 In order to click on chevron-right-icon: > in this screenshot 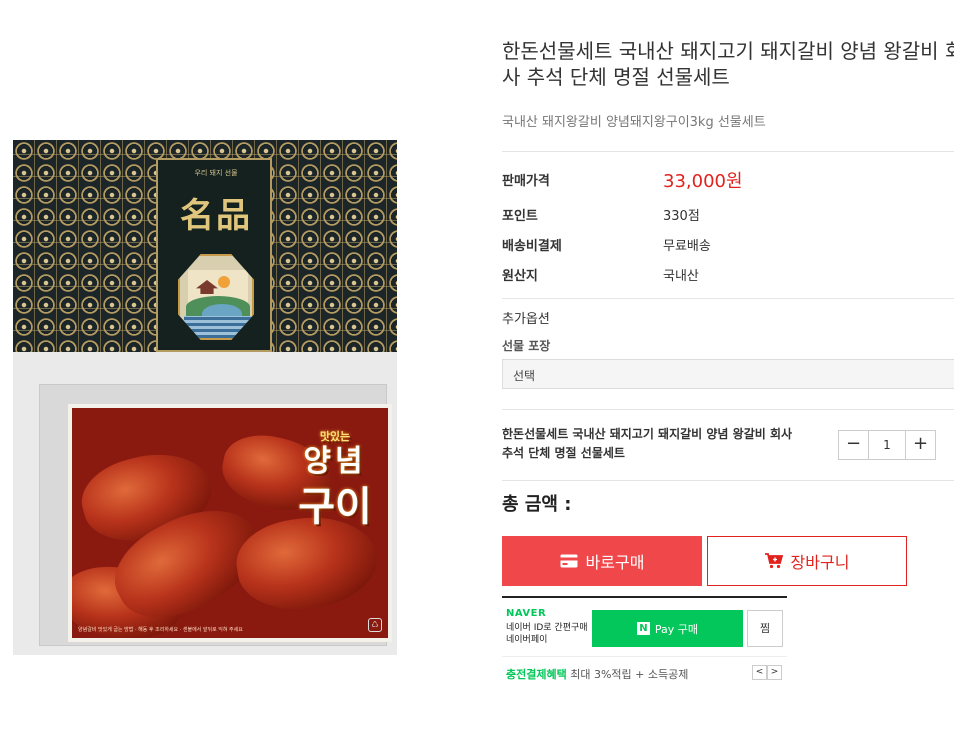, I will do `click(774, 672)`.